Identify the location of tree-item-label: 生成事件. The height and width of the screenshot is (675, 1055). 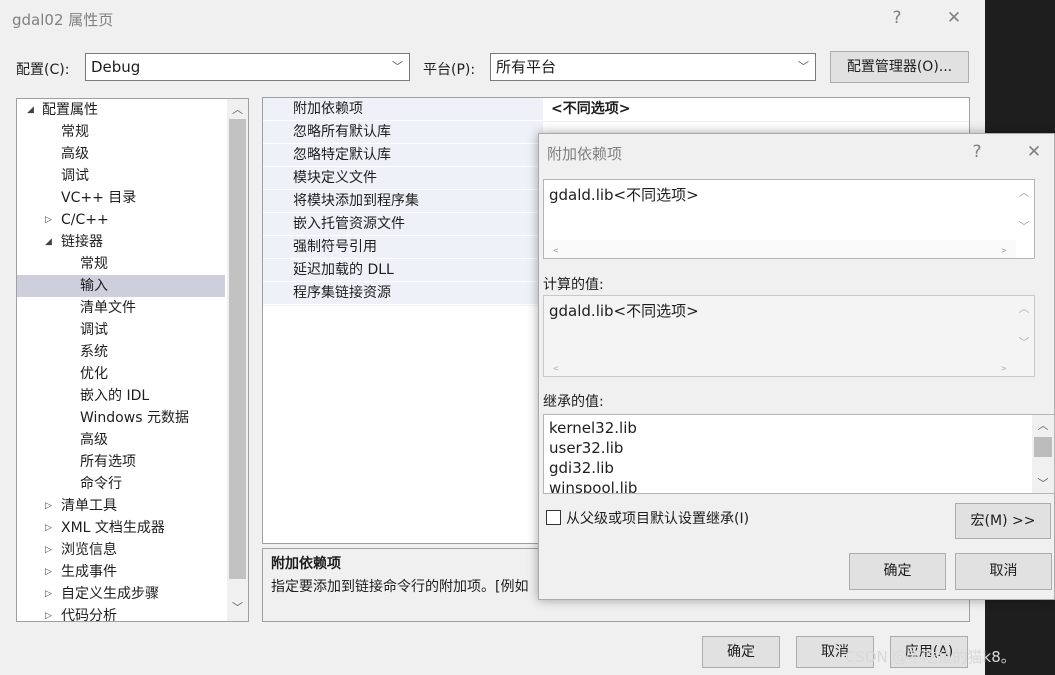
(89, 572).